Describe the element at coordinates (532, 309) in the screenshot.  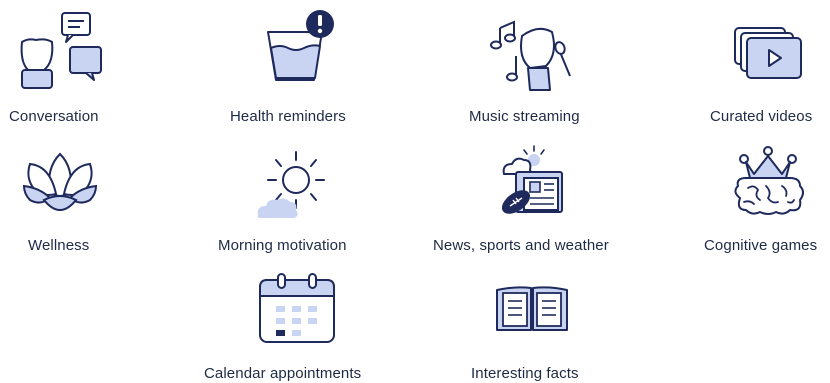
I see `book-icon` at that location.